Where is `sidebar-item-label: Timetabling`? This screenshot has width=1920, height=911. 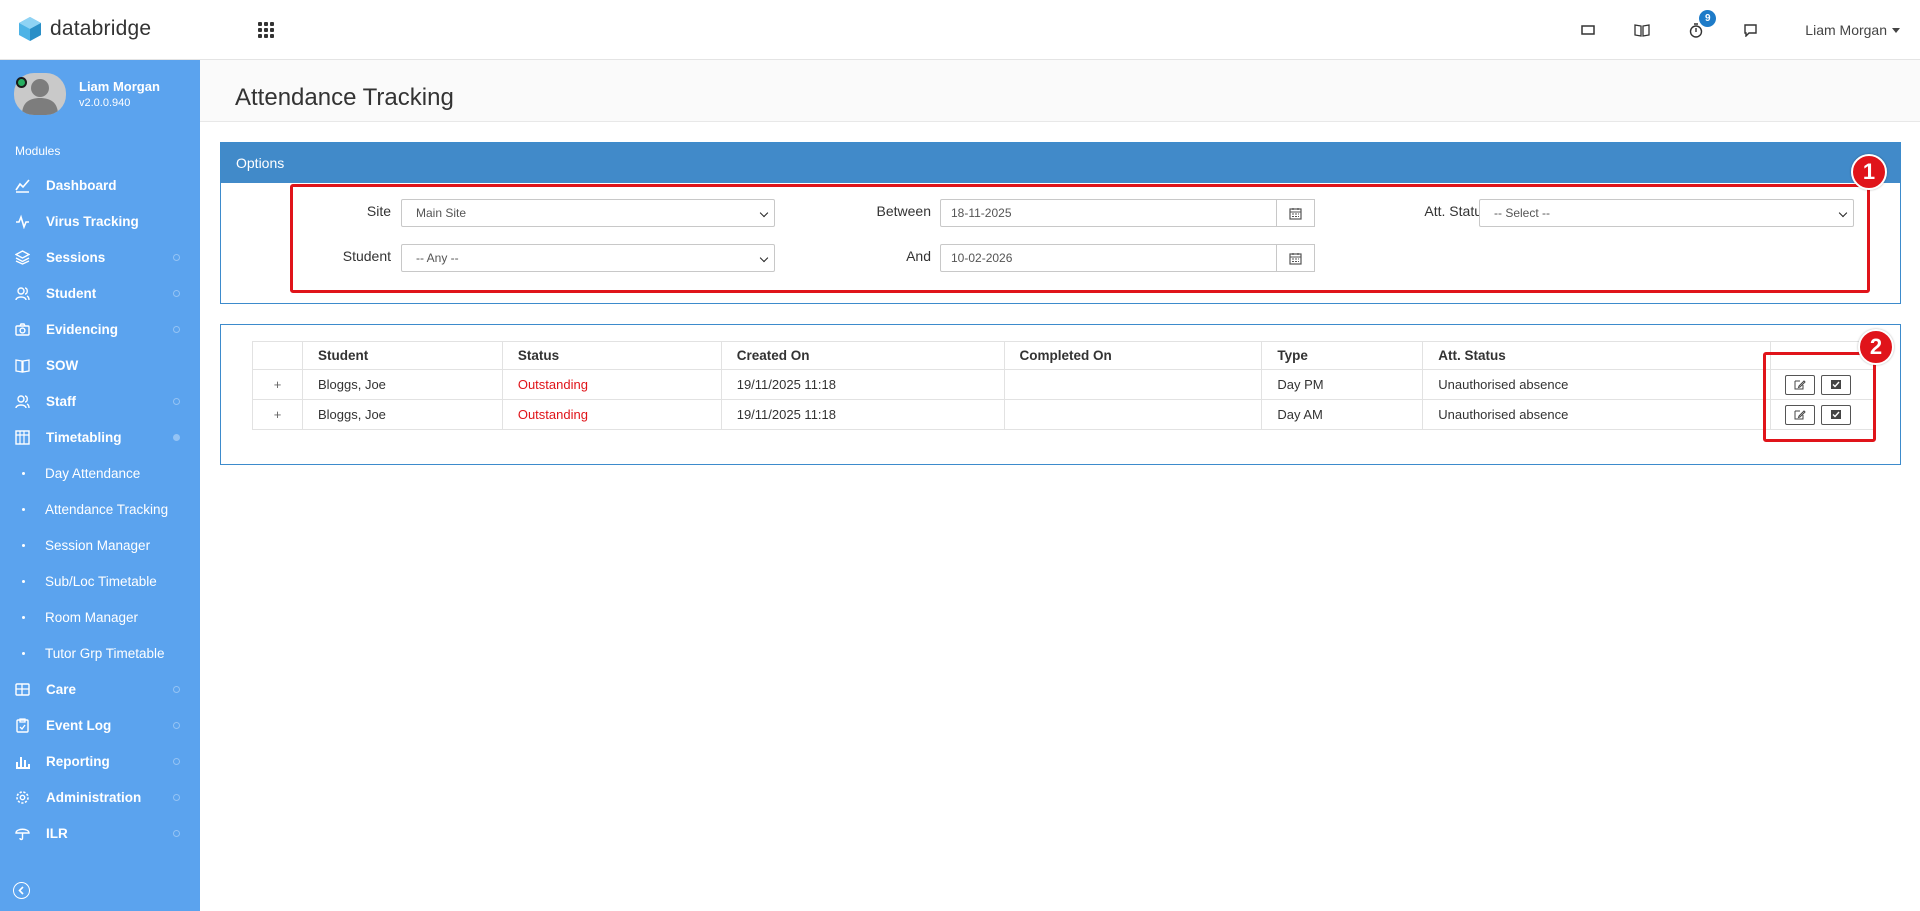
sidebar-item-label: Timetabling is located at coordinates (84, 437).